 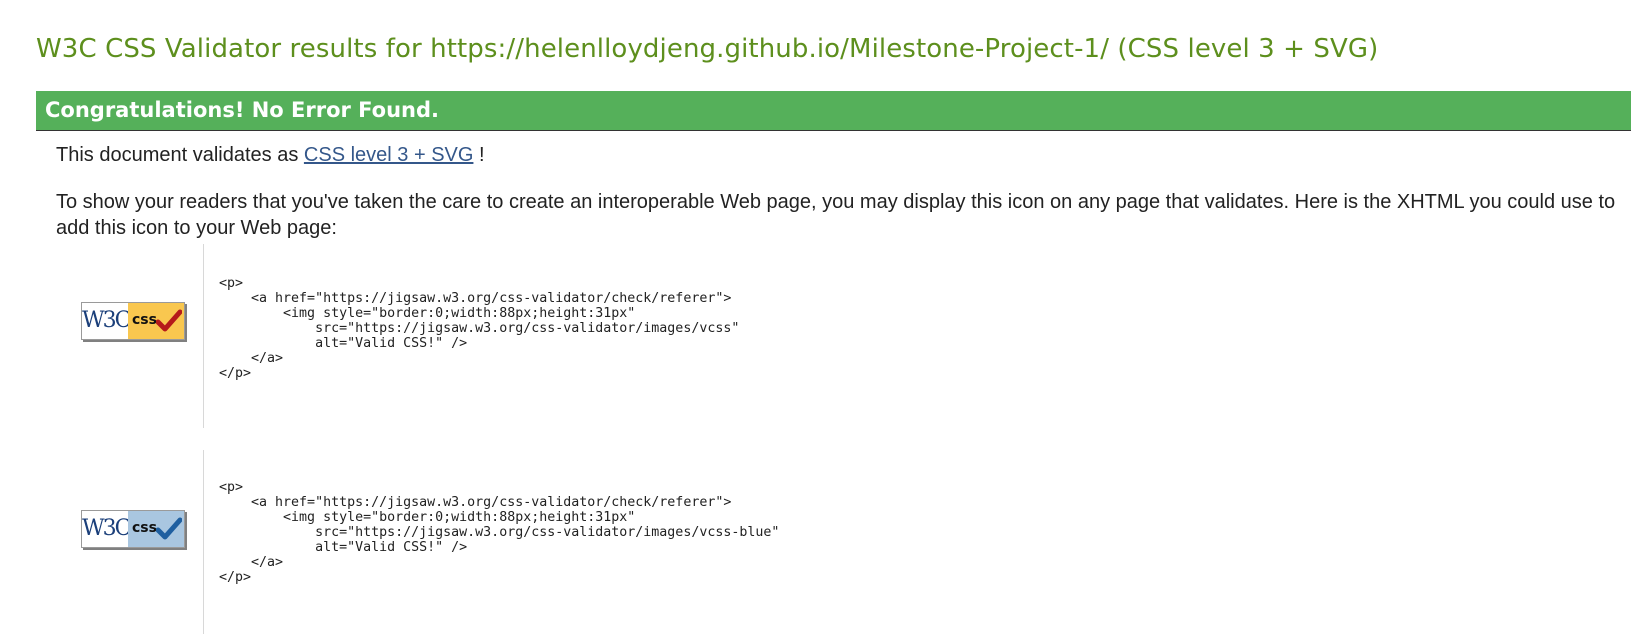 I want to click on badge-panel-blue: css, so click(x=156, y=529).